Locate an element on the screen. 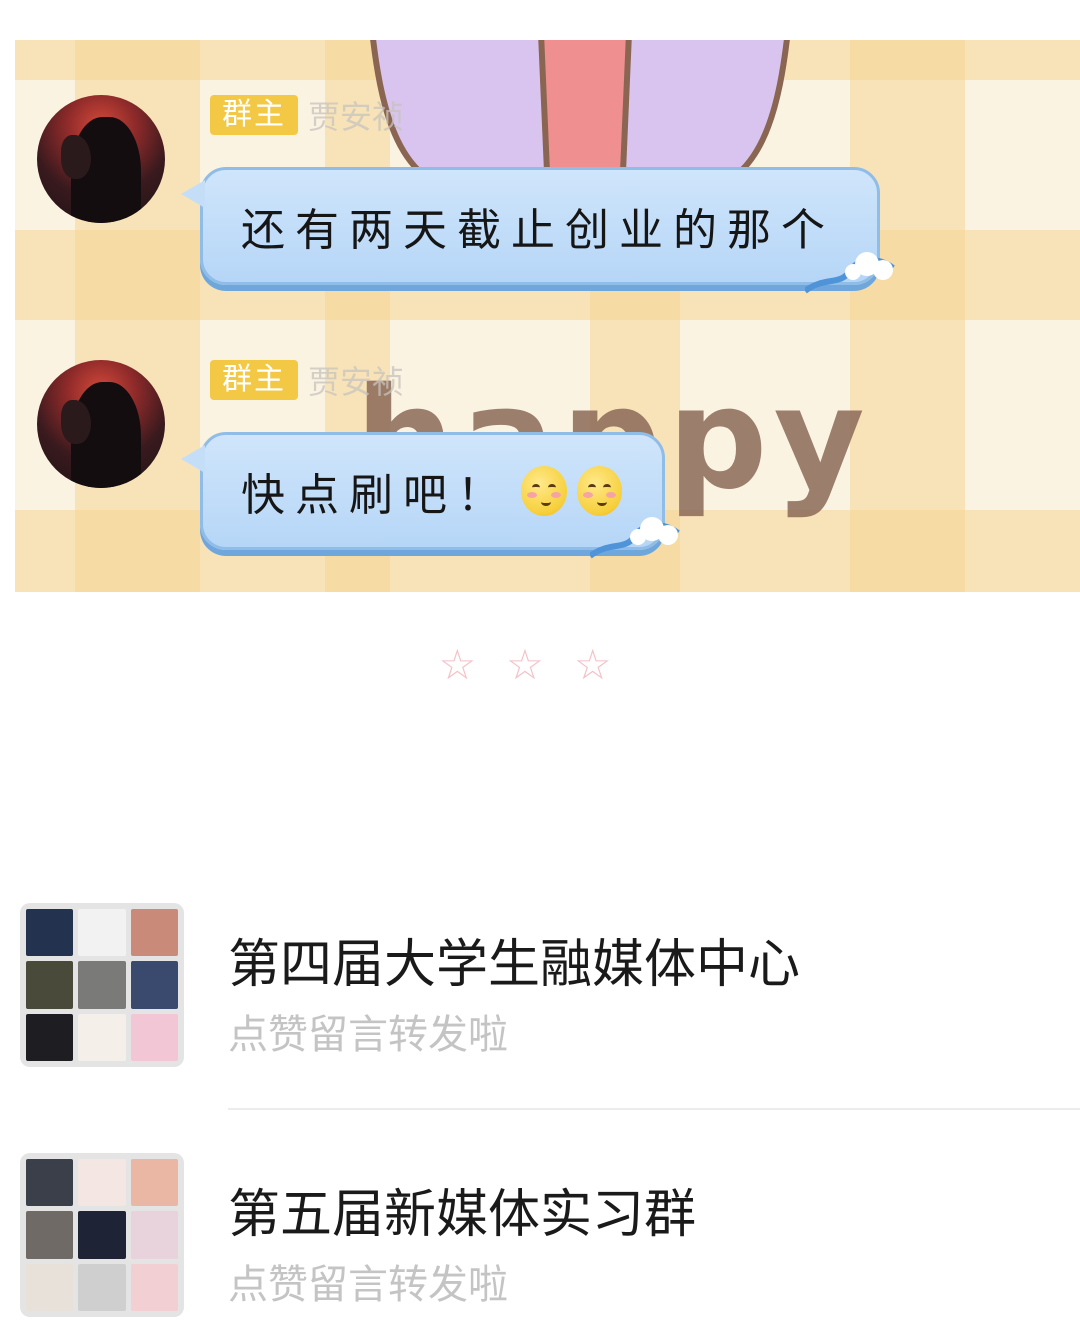 The height and width of the screenshot is (1325, 1080). group-name: 第五届新媒体实习群 is located at coordinates (462, 1215).